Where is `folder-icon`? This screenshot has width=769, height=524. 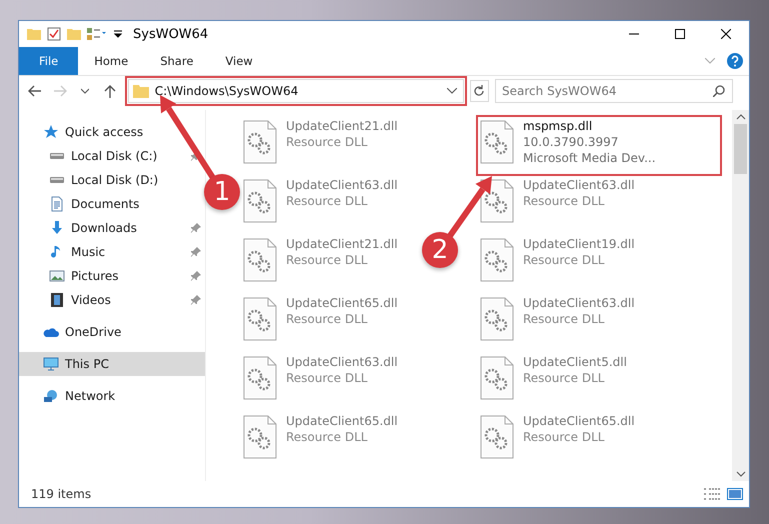 folder-icon is located at coordinates (140, 91).